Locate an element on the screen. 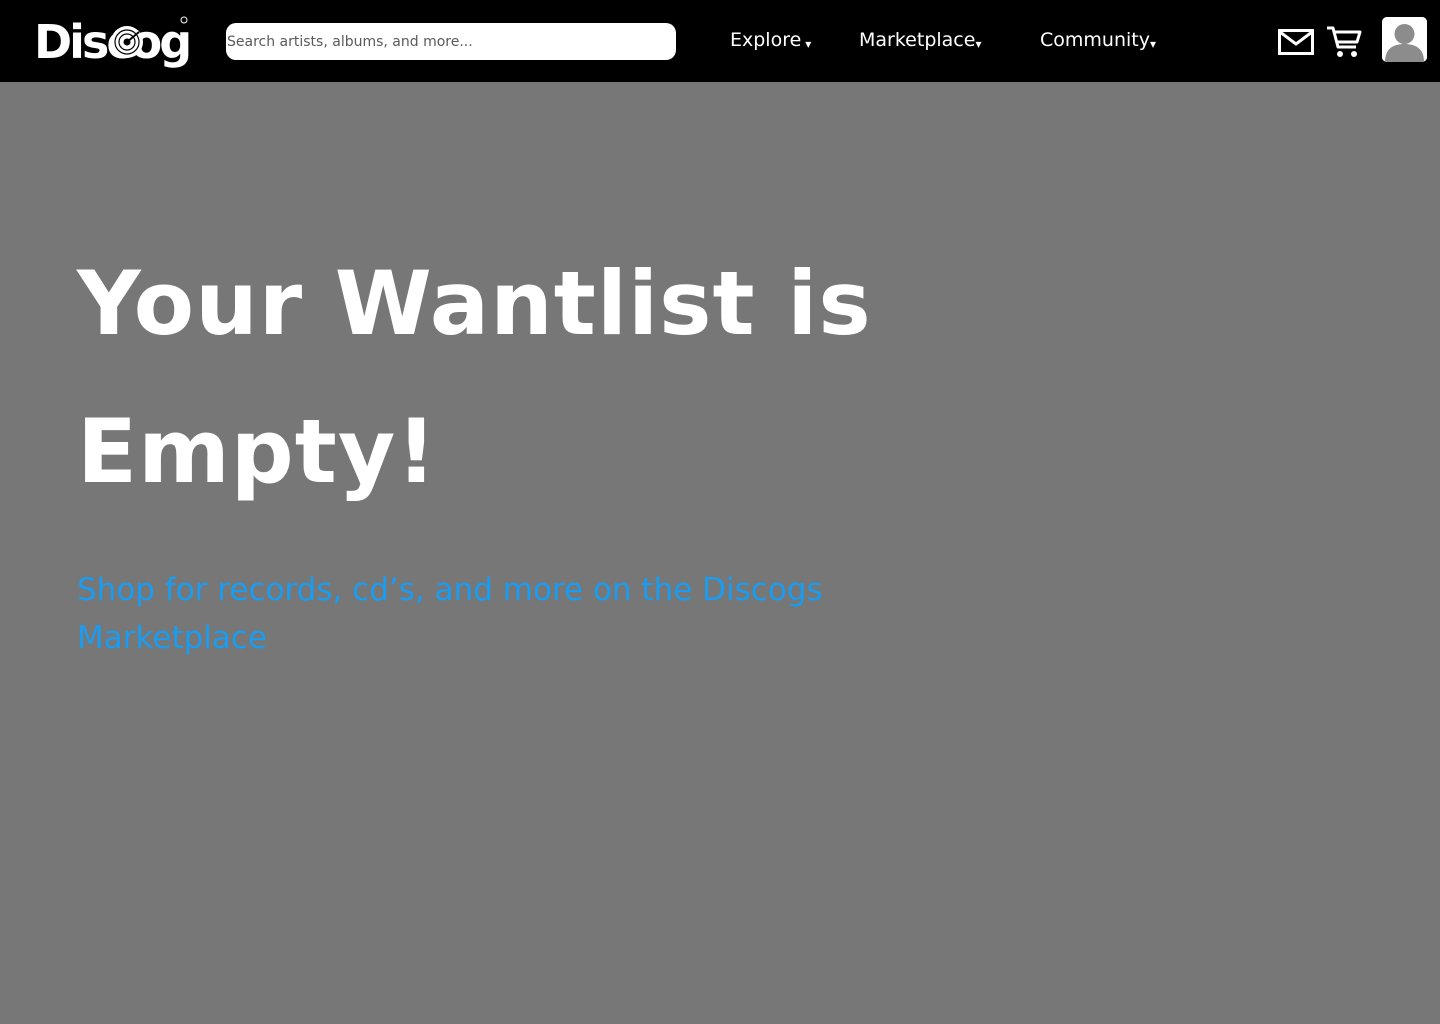 The height and width of the screenshot is (1024, 1440). search-box is located at coordinates (451, 41).